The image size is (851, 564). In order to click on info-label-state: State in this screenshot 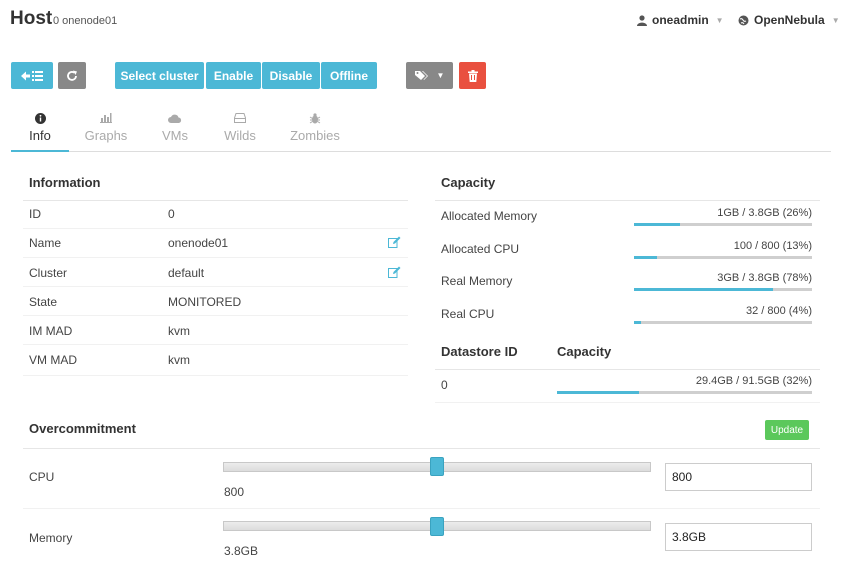, I will do `click(43, 302)`.